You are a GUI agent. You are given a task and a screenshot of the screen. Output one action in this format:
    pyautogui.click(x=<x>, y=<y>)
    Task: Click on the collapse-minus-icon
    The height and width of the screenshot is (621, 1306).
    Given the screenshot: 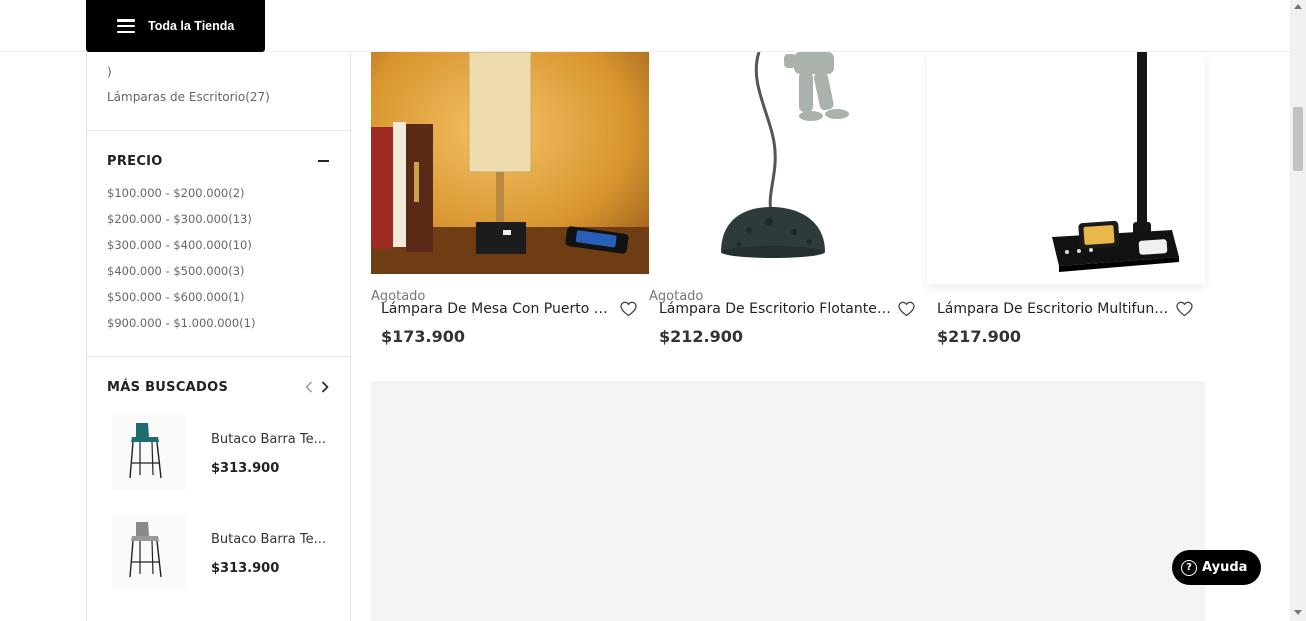 What is the action you would take?
    pyautogui.click(x=323, y=161)
    